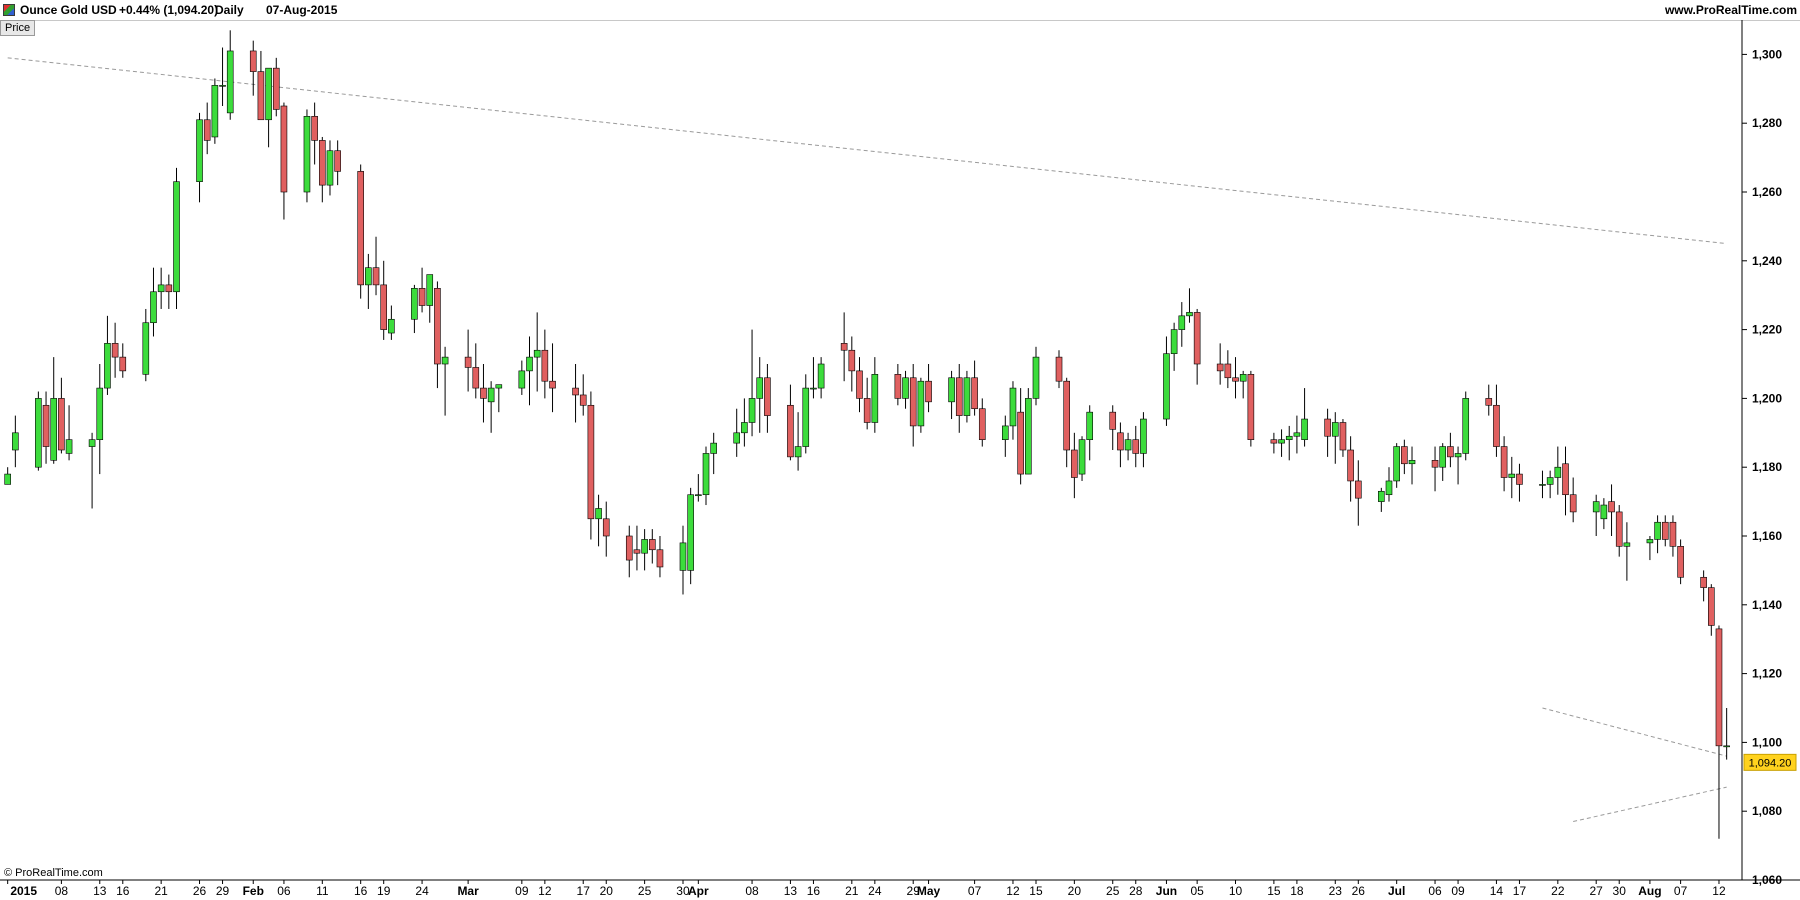 This screenshot has height=900, width=1800. I want to click on x-tick-label: 08, so click(752, 891).